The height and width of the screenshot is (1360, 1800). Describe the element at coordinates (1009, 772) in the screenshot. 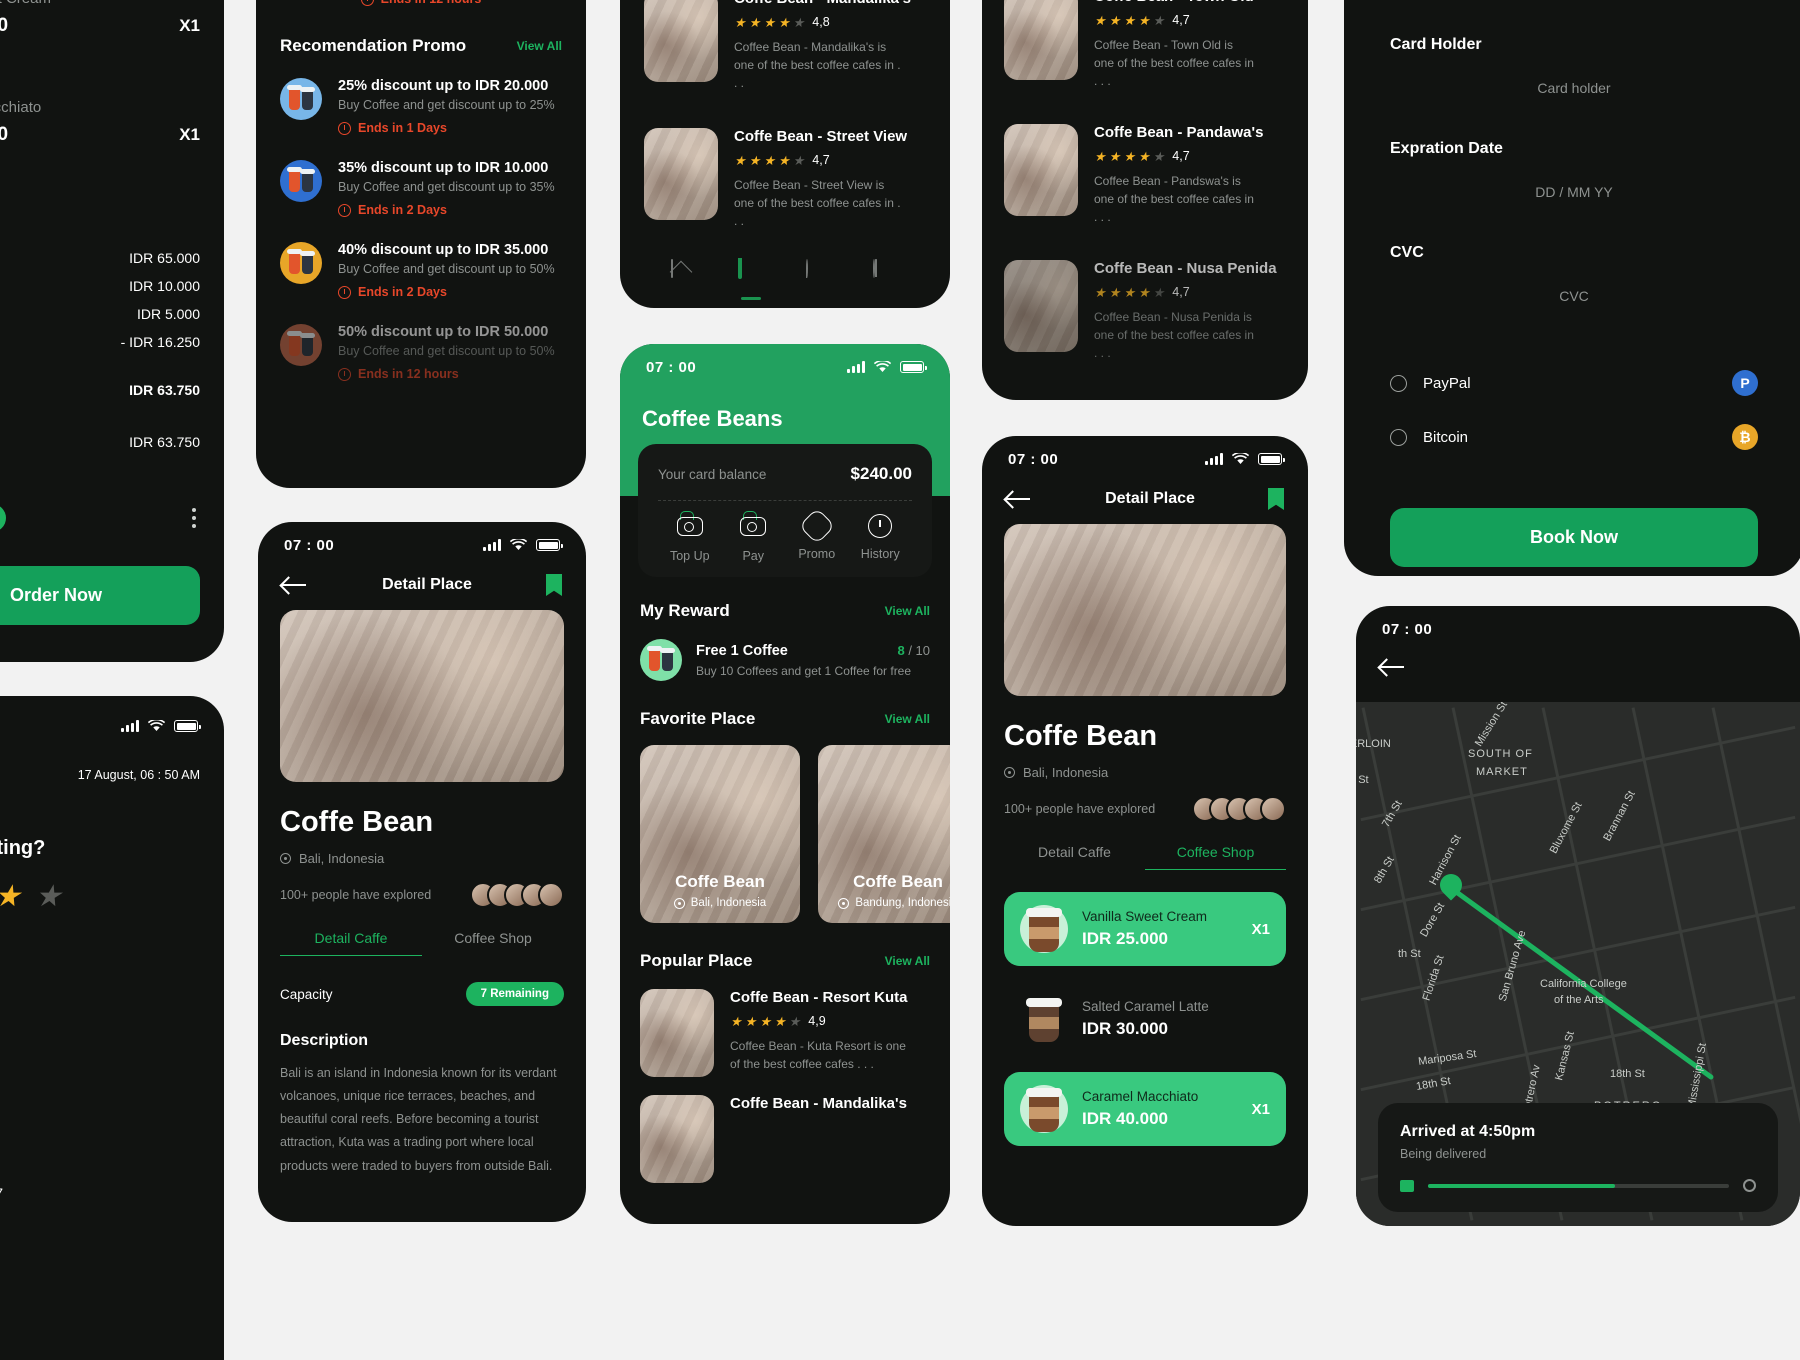

I see `location-pin-icon` at that location.